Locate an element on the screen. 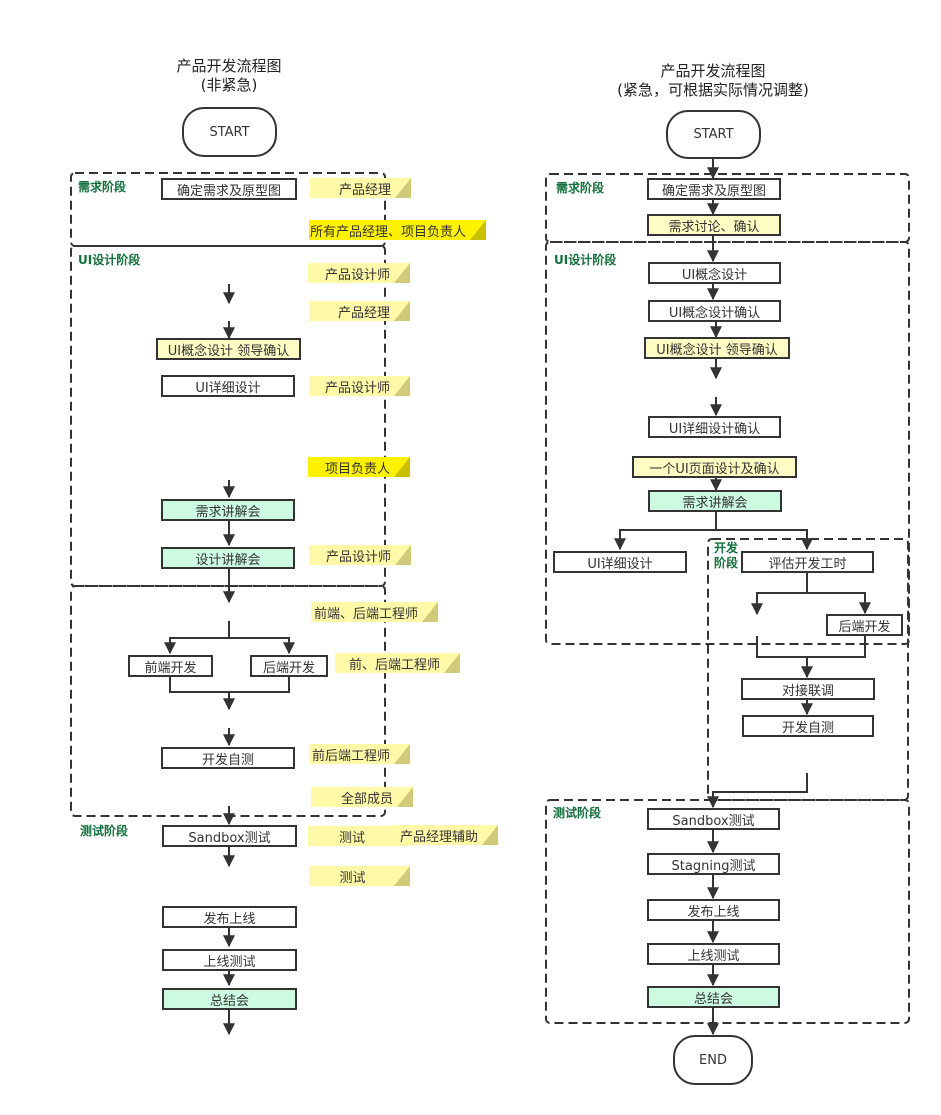 The height and width of the screenshot is (1115, 941). right-branch-split is located at coordinates (665, 531).